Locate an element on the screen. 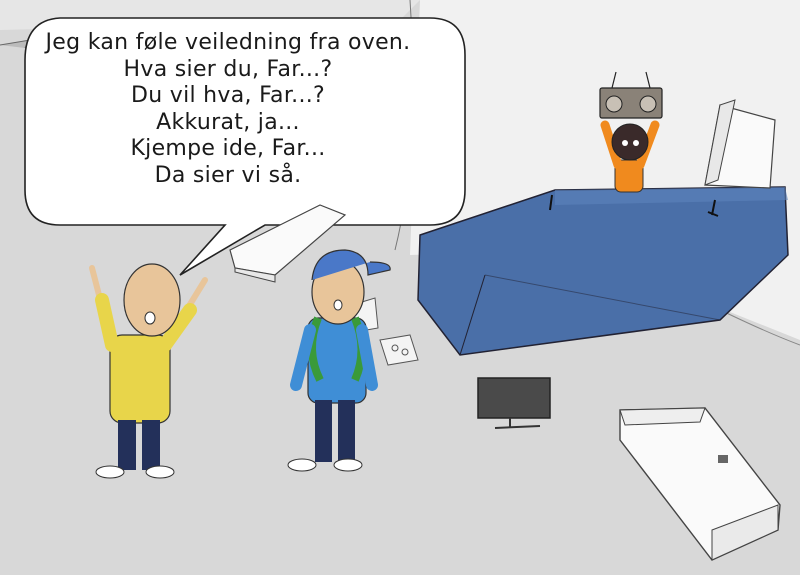 The image size is (800, 575). speech-line: Jeg kan føle veiledning fra oven. is located at coordinates (228, 42).